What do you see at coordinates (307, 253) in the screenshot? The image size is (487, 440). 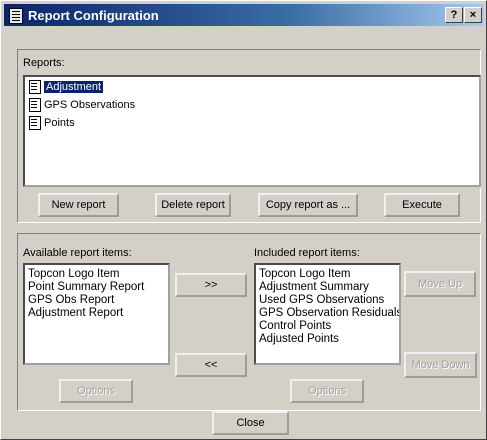 I see `included-items-label: Included report items:` at bounding box center [307, 253].